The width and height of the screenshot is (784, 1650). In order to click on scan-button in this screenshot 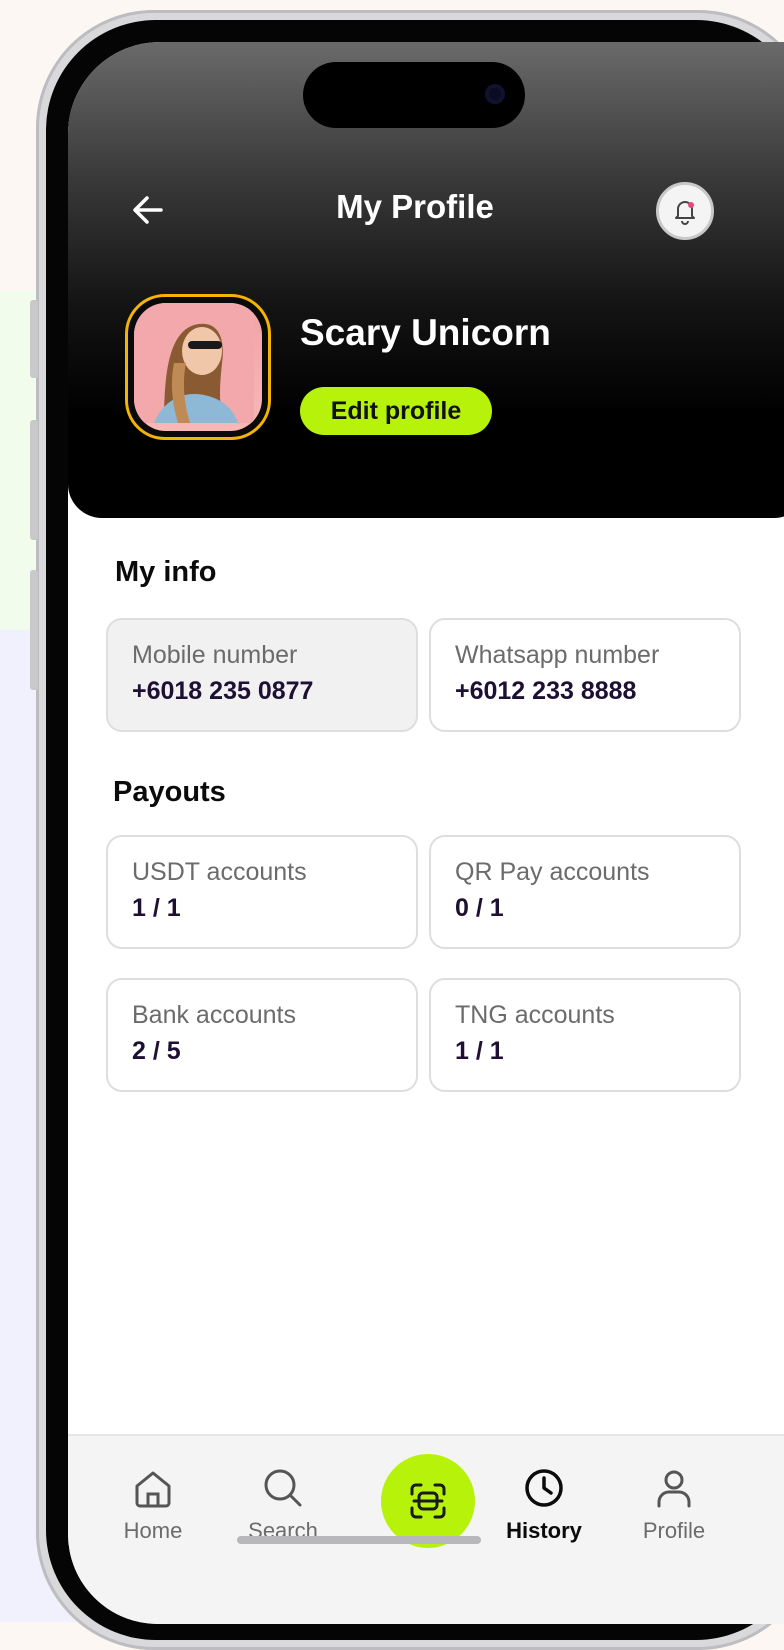, I will do `click(428, 1501)`.